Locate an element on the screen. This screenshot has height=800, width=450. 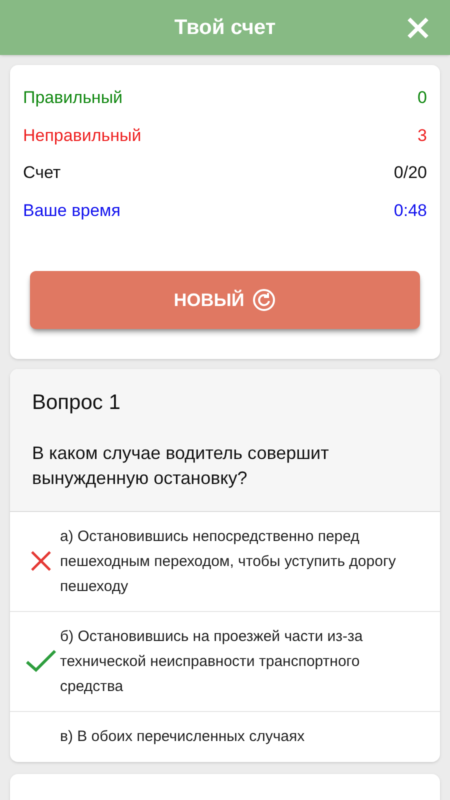
stat-value: 0 is located at coordinates (422, 98).